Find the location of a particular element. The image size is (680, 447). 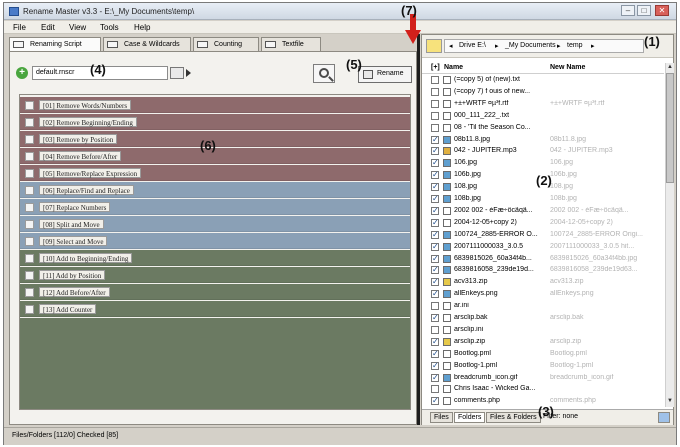

script-label: [02] Remove Beginning/Ending is located at coordinates (88, 122).